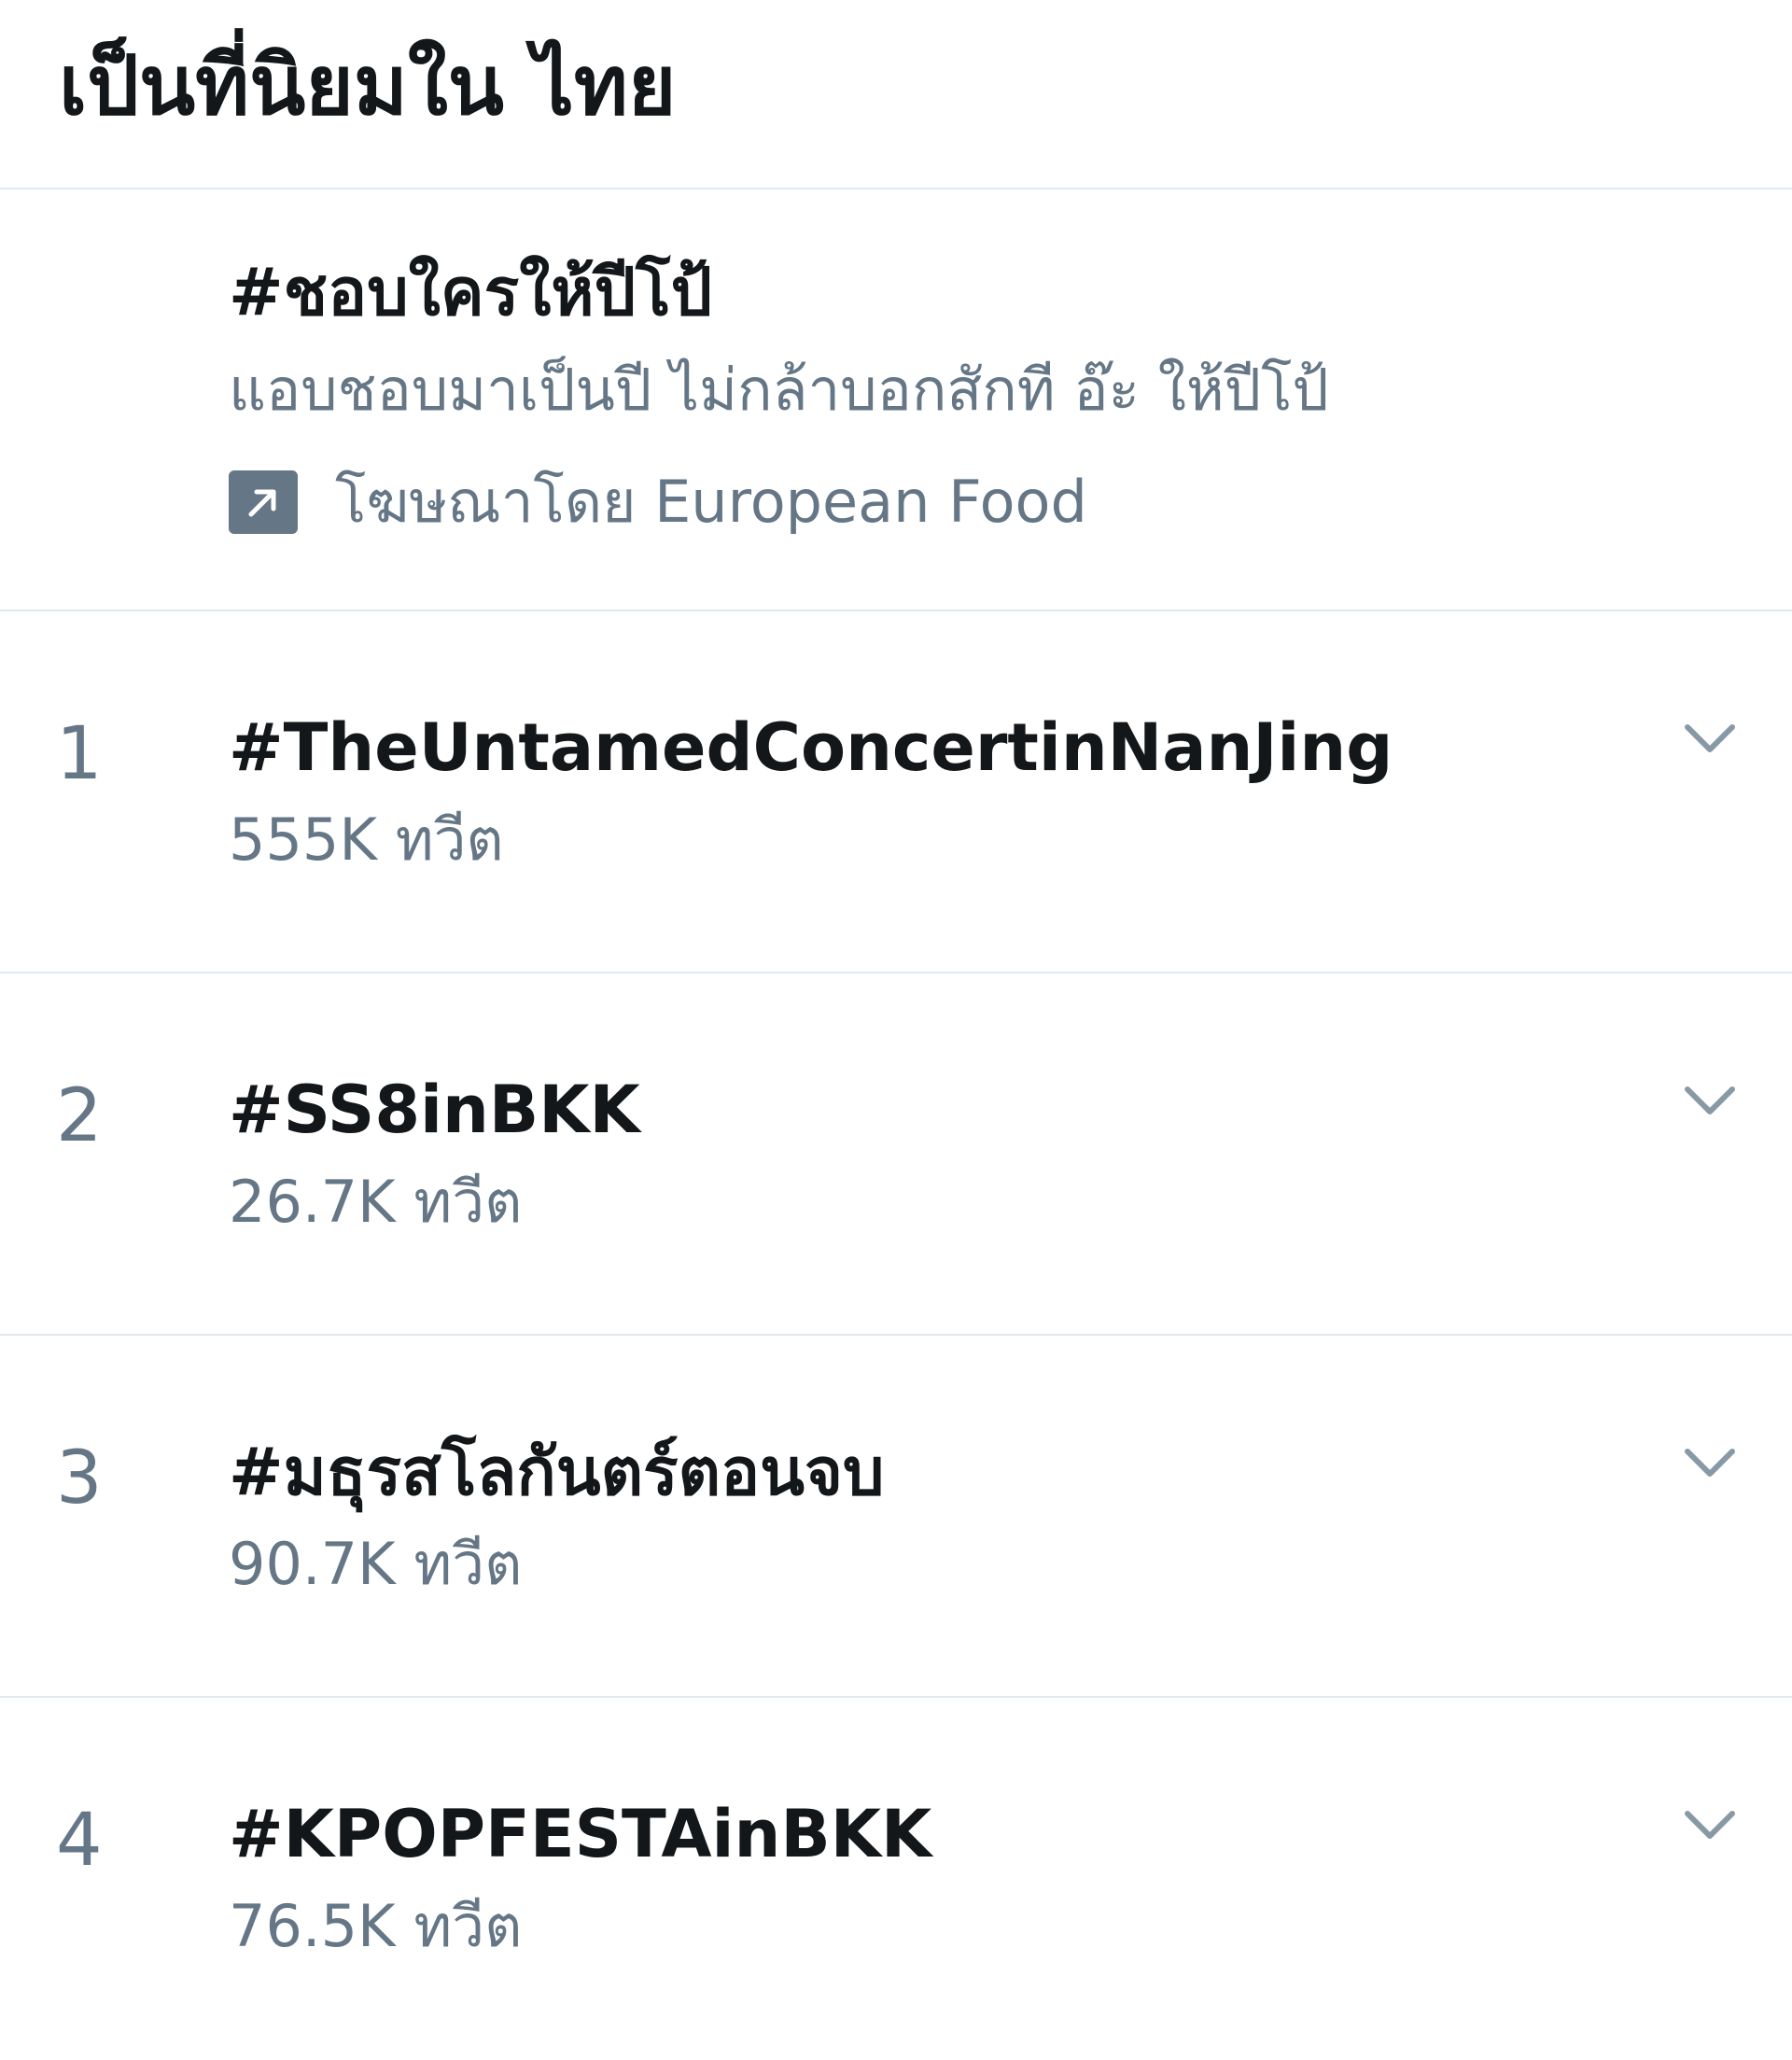  What do you see at coordinates (79, 1116) in the screenshot?
I see `trend-rank: 2` at bounding box center [79, 1116].